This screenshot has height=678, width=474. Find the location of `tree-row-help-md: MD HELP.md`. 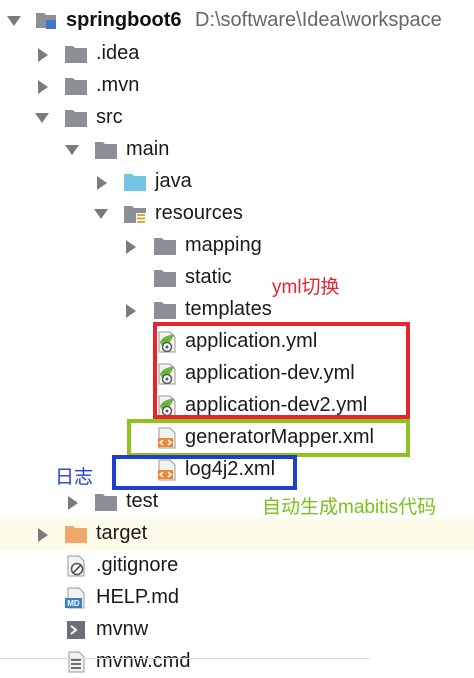

tree-row-help-md: MD HELP.md is located at coordinates (237, 598).